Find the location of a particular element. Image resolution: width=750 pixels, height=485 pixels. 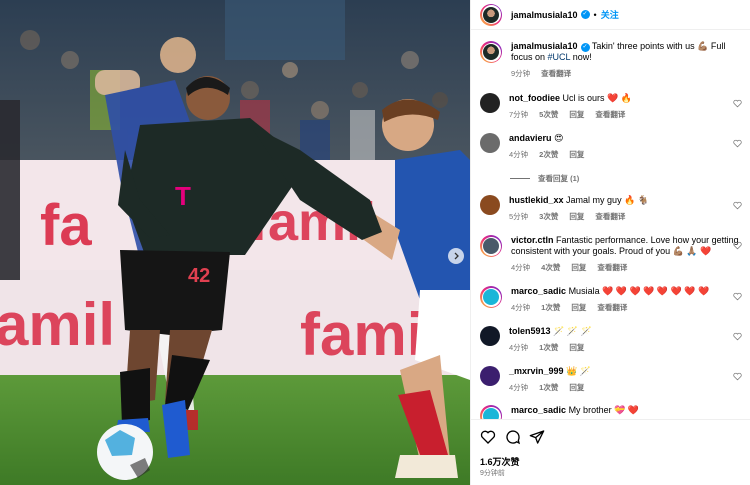

comment-likes: 5次赞 is located at coordinates (548, 114).